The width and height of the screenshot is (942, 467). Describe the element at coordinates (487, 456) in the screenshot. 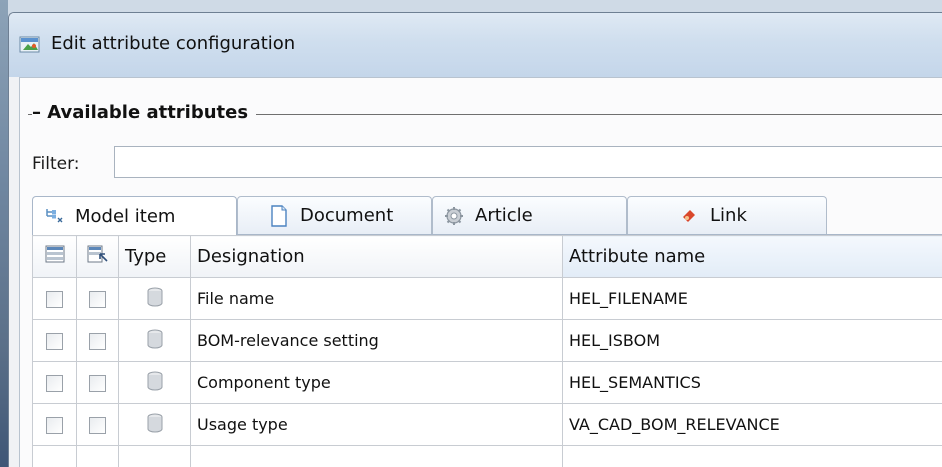

I see `table-row-partial` at that location.